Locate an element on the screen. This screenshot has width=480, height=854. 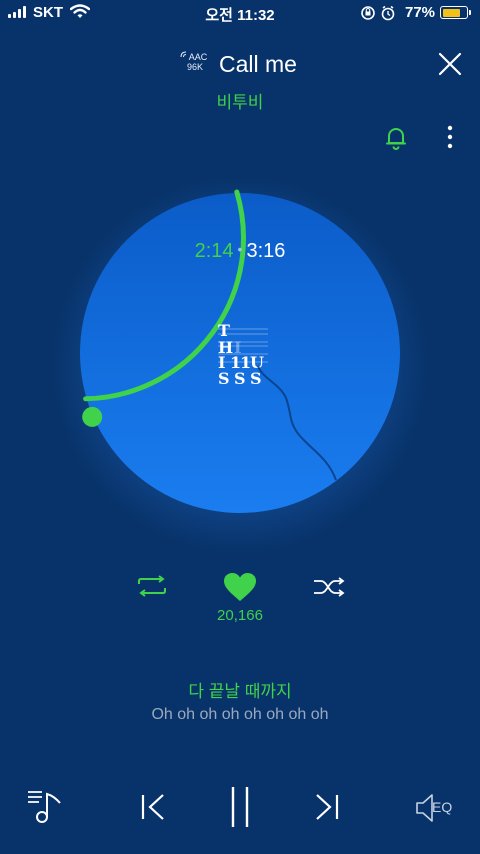
skip-previous-icon is located at coordinates (152, 807).